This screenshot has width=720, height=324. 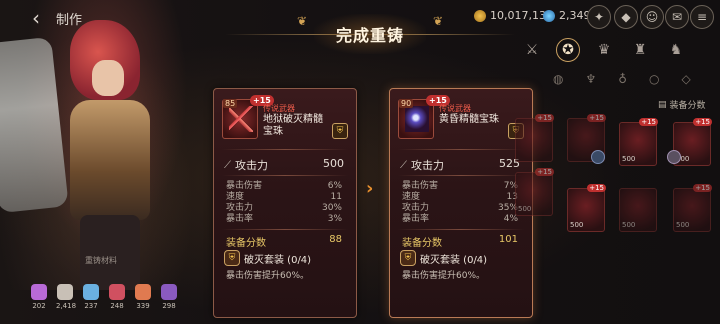 What do you see at coordinates (39, 306) in the screenshot?
I see `material-count: 202` at bounding box center [39, 306].